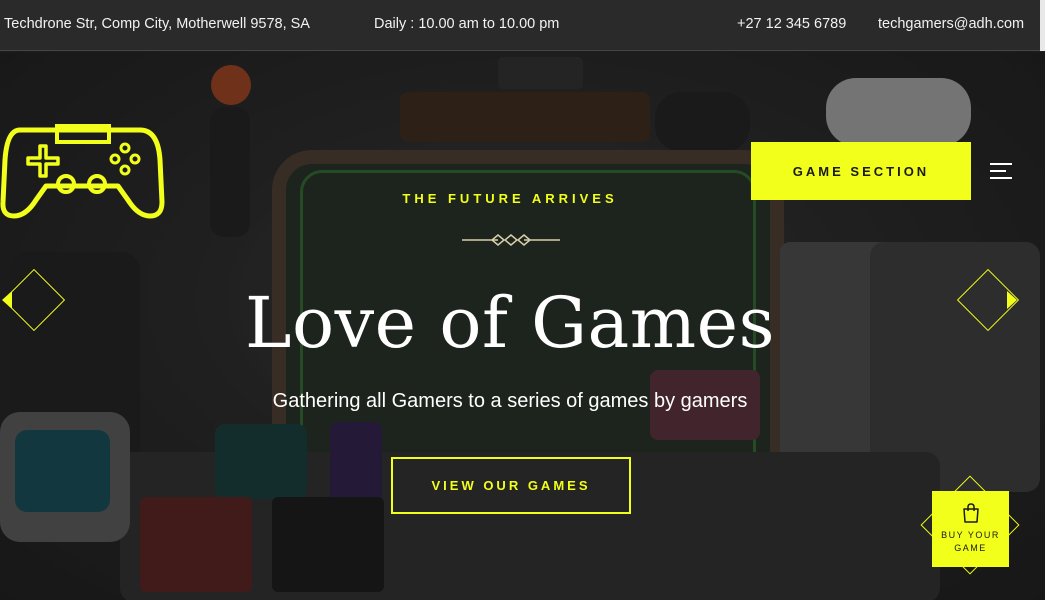 The width and height of the screenshot is (1045, 600). What do you see at coordinates (951, 24) in the screenshot?
I see `email-link: techgamers@adh.com` at bounding box center [951, 24].